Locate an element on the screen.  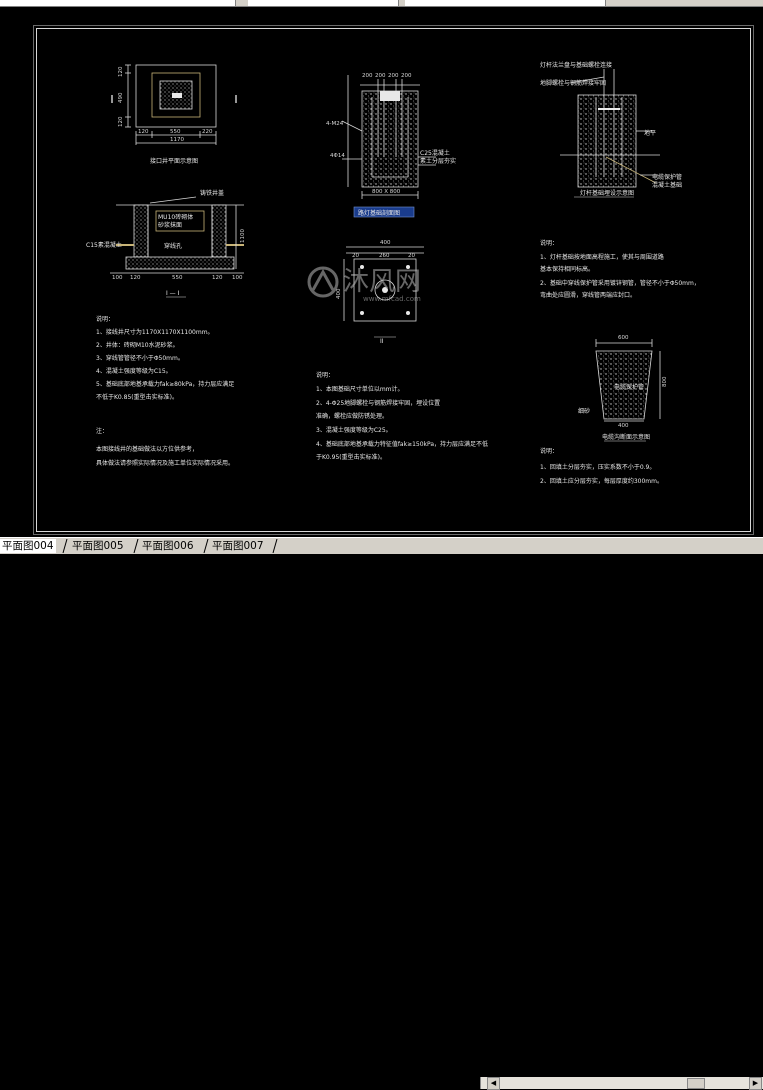
toolbar-field is located at coordinates (118, 3).